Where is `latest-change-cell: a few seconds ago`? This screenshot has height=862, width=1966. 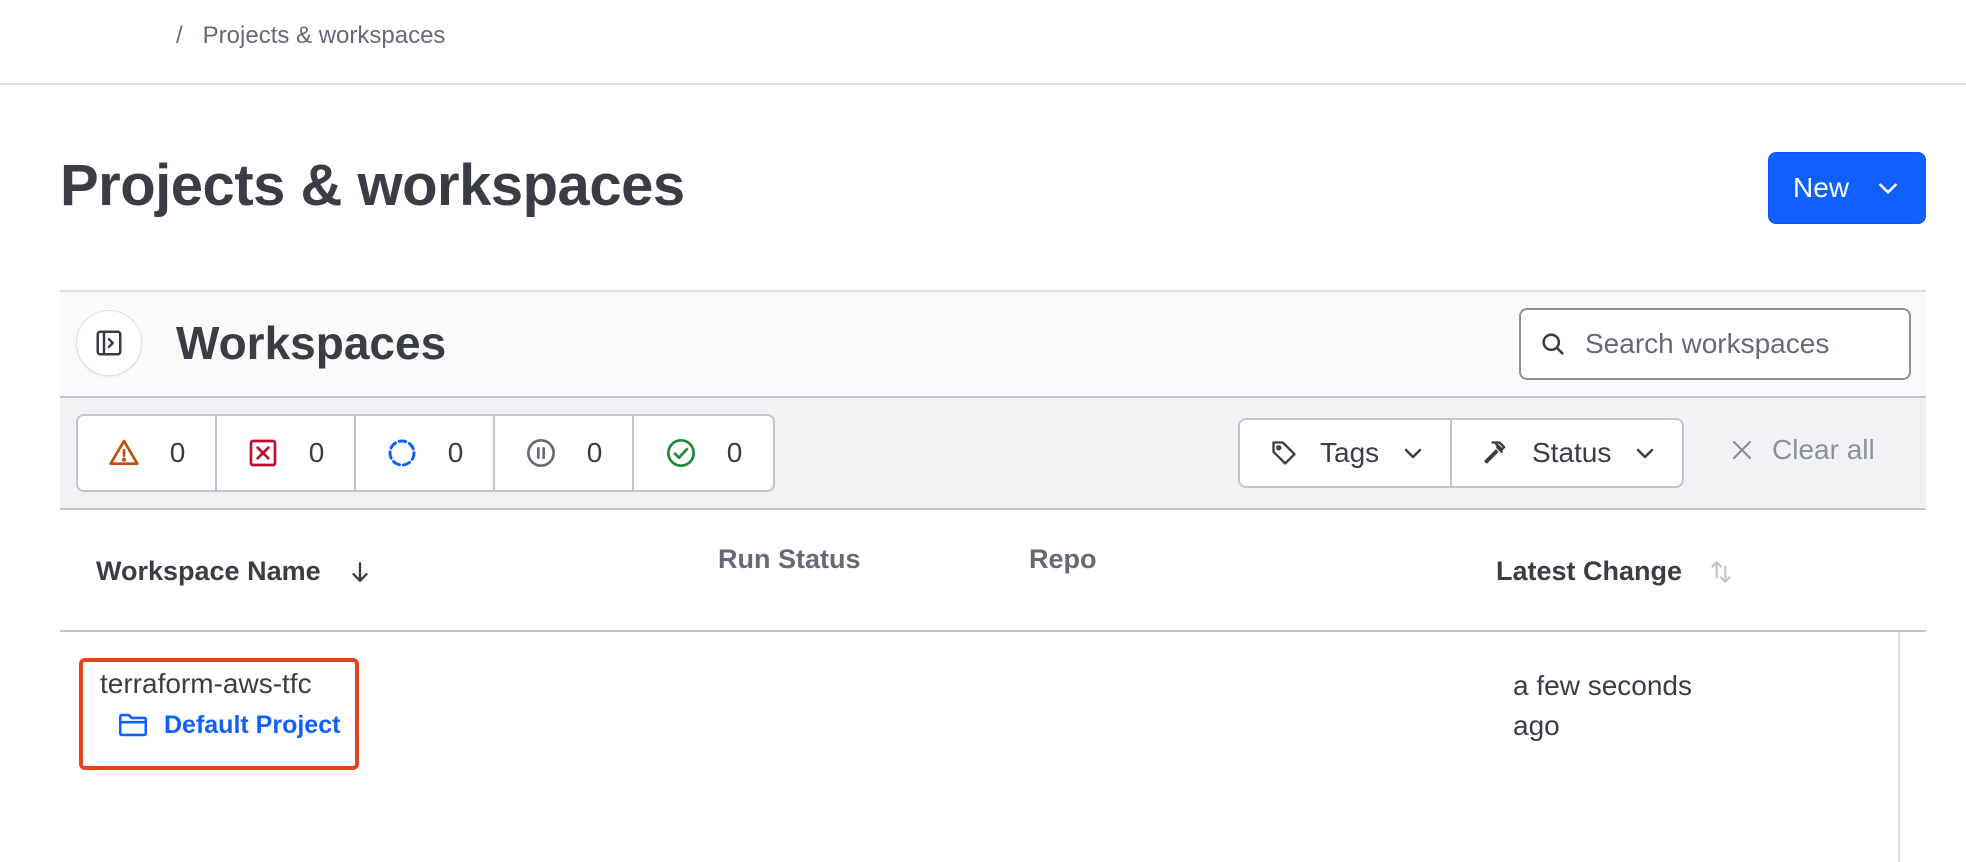
latest-change-cell: a few seconds ago is located at coordinates (1602, 705).